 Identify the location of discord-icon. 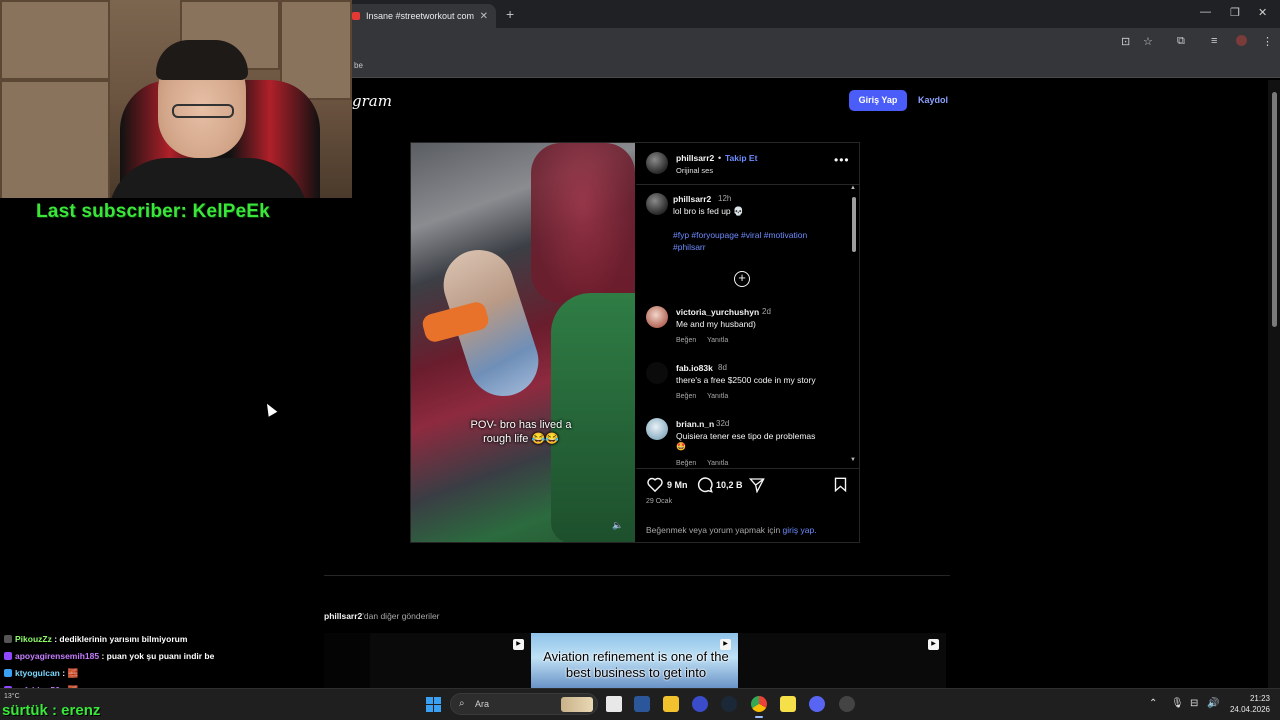
(817, 704).